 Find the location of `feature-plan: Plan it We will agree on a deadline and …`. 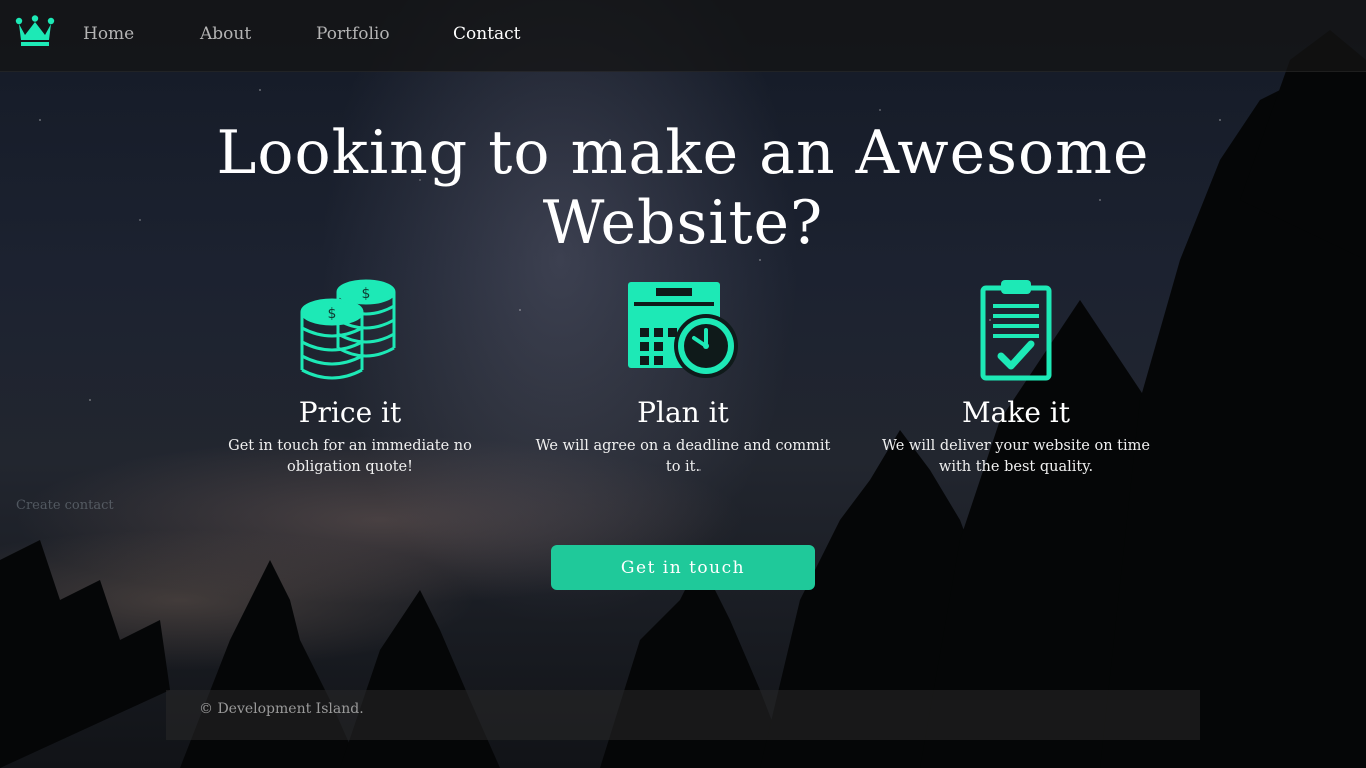

feature-plan: Plan it We will agree on a deadline and … is located at coordinates (683, 378).